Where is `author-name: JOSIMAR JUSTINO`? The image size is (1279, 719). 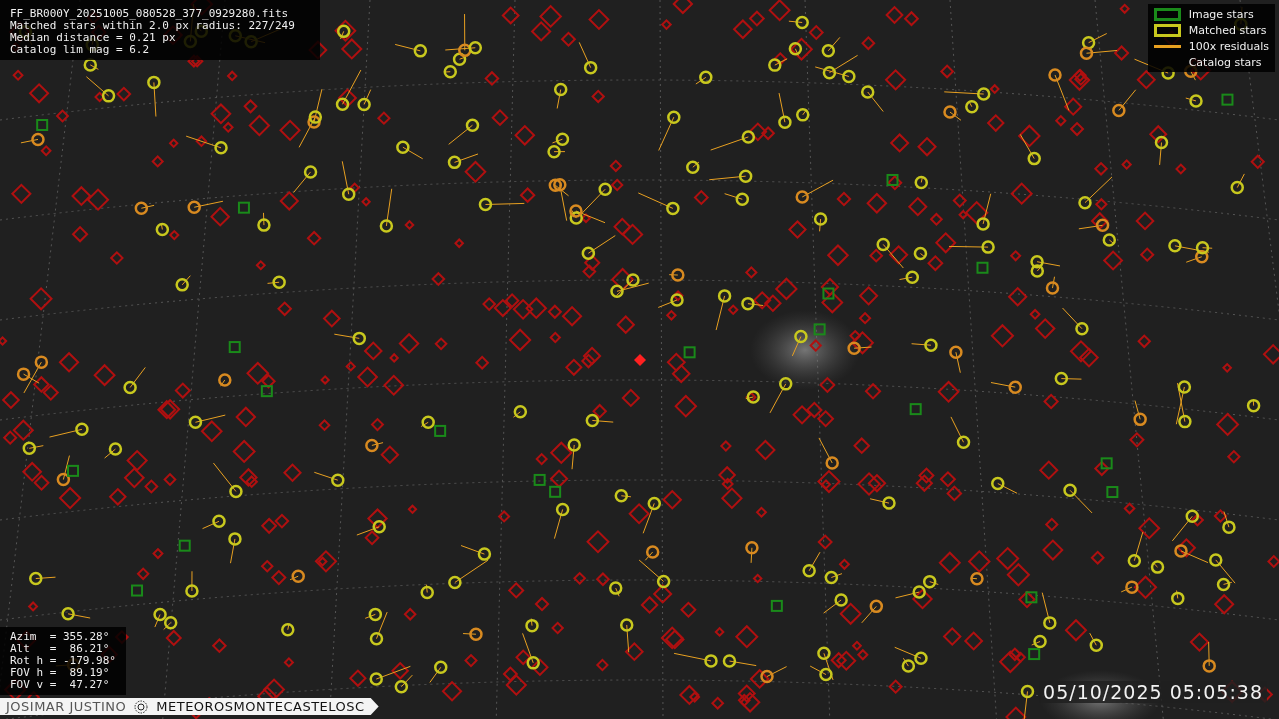
author-name: JOSIMAR JUSTINO is located at coordinates (66, 706).